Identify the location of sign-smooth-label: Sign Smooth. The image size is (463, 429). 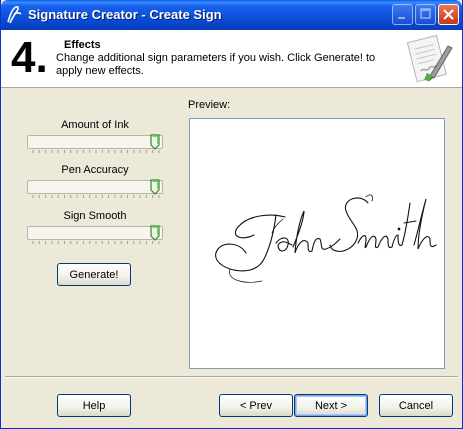
(95, 216).